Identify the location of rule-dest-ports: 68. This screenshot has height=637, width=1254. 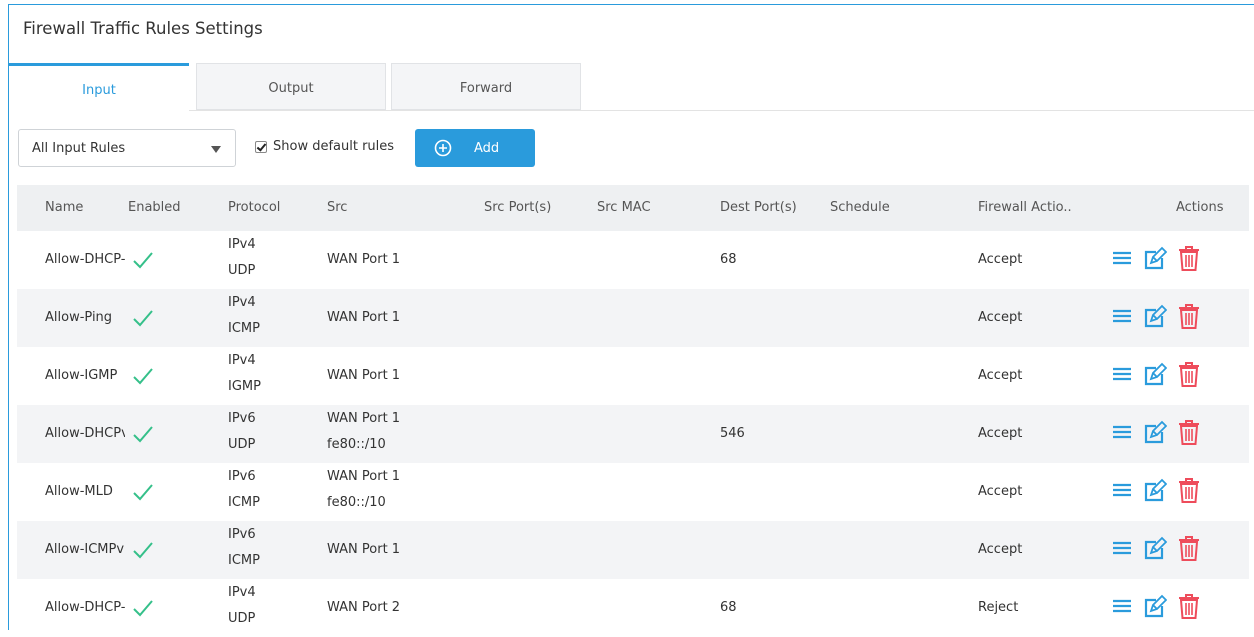
(728, 607).